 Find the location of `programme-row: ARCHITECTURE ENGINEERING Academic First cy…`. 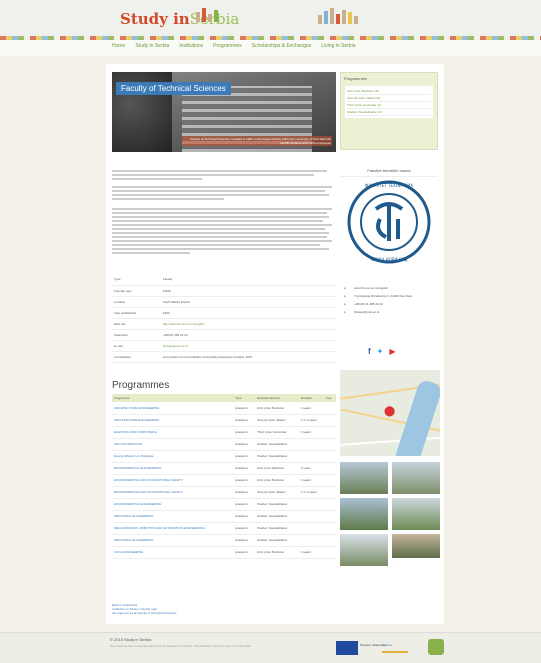

programme-row: ARCHITECTURE ENGINEERING Academic First cy… is located at coordinates (224, 408).